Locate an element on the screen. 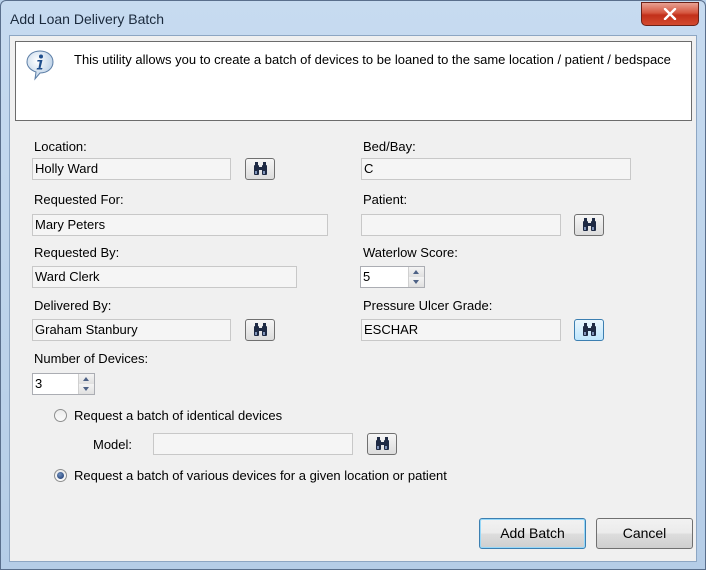 The height and width of the screenshot is (570, 706). bed-bay-label: Bed/Bay: is located at coordinates (389, 146).